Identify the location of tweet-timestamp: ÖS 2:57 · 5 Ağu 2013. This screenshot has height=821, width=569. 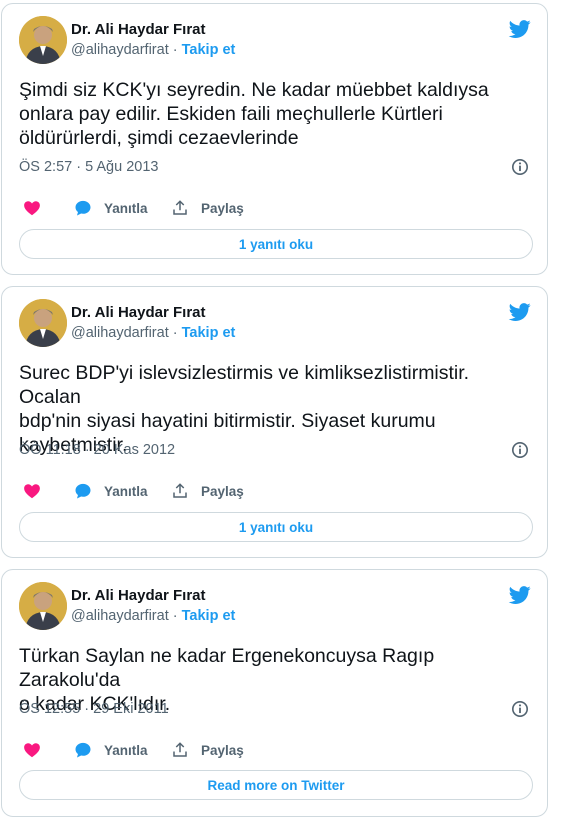
(88, 167).